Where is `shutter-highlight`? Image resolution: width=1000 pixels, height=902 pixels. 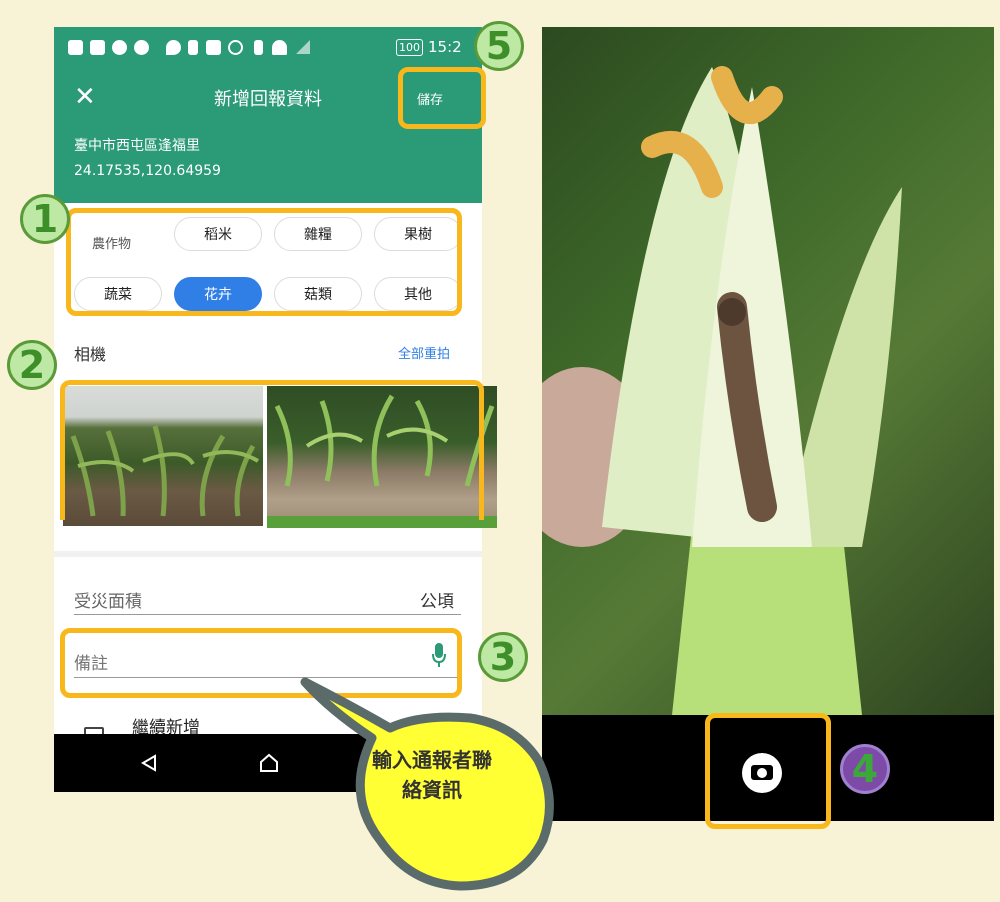 shutter-highlight is located at coordinates (768, 771).